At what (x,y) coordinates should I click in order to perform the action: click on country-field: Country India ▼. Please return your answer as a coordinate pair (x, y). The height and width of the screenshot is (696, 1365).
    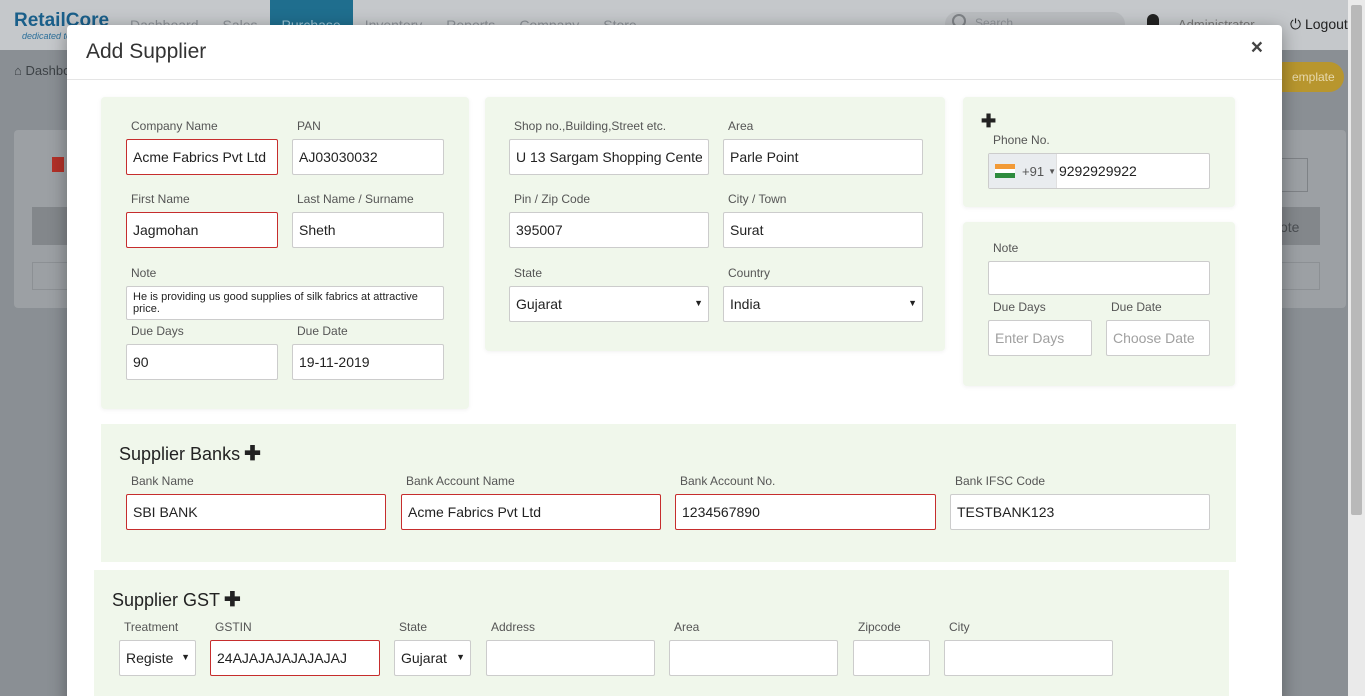
    Looking at the image, I should click on (823, 294).